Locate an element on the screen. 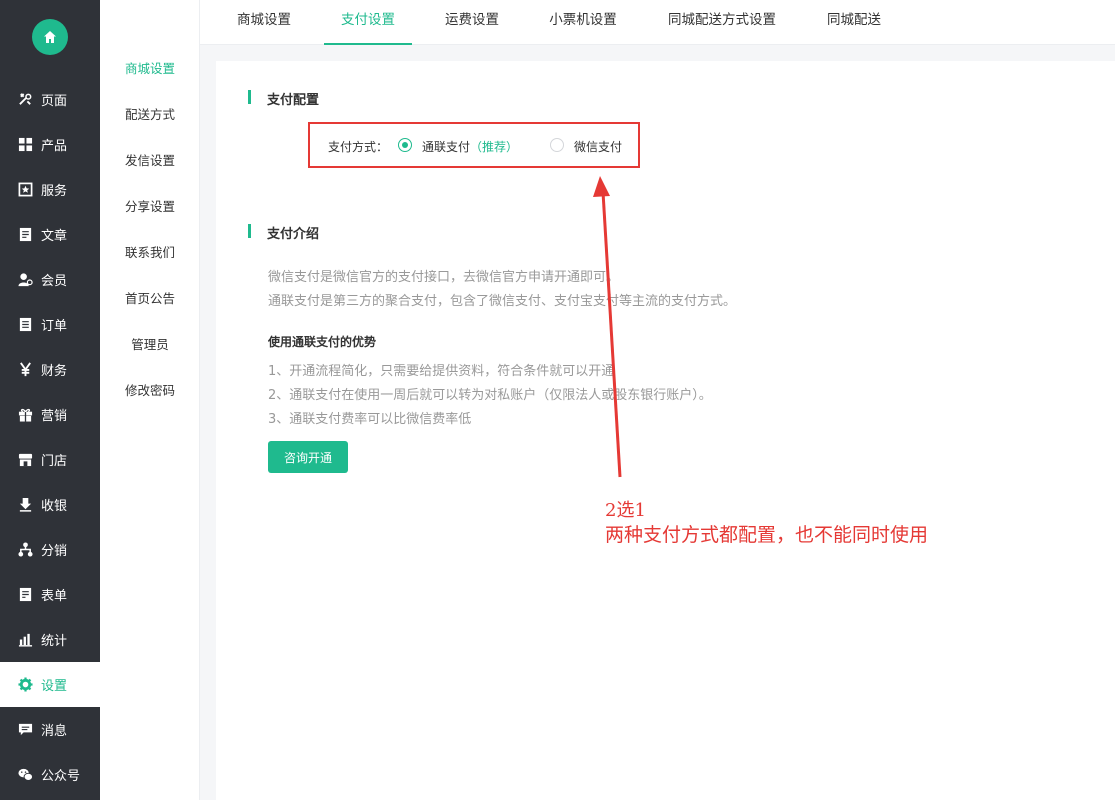 The height and width of the screenshot is (800, 1115). sidebar-item-form: 表单 is located at coordinates (50, 594).